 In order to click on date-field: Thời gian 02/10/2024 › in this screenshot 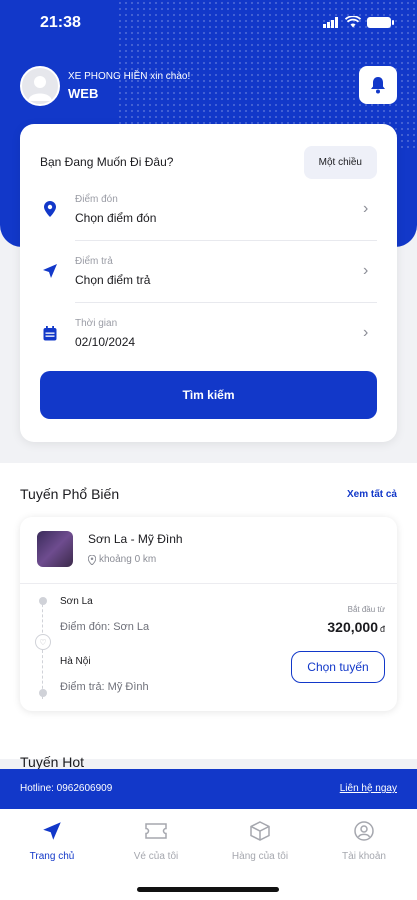, I will do `click(208, 333)`.